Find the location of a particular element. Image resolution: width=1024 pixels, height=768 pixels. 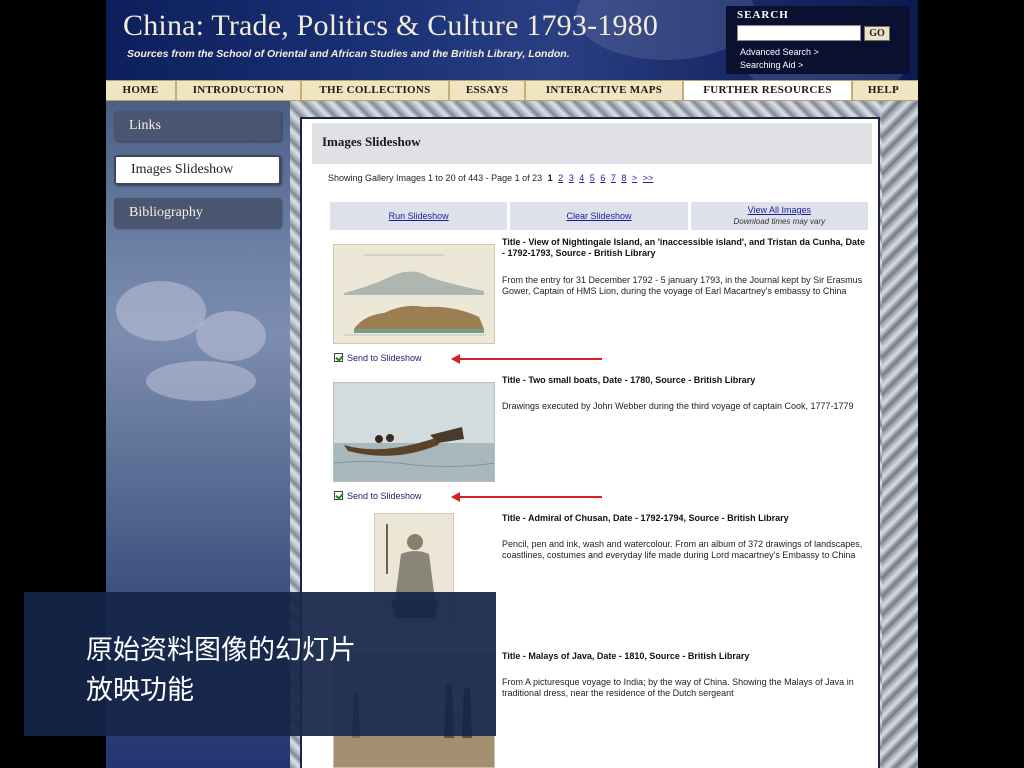

island-sketch-image is located at coordinates (414, 294).